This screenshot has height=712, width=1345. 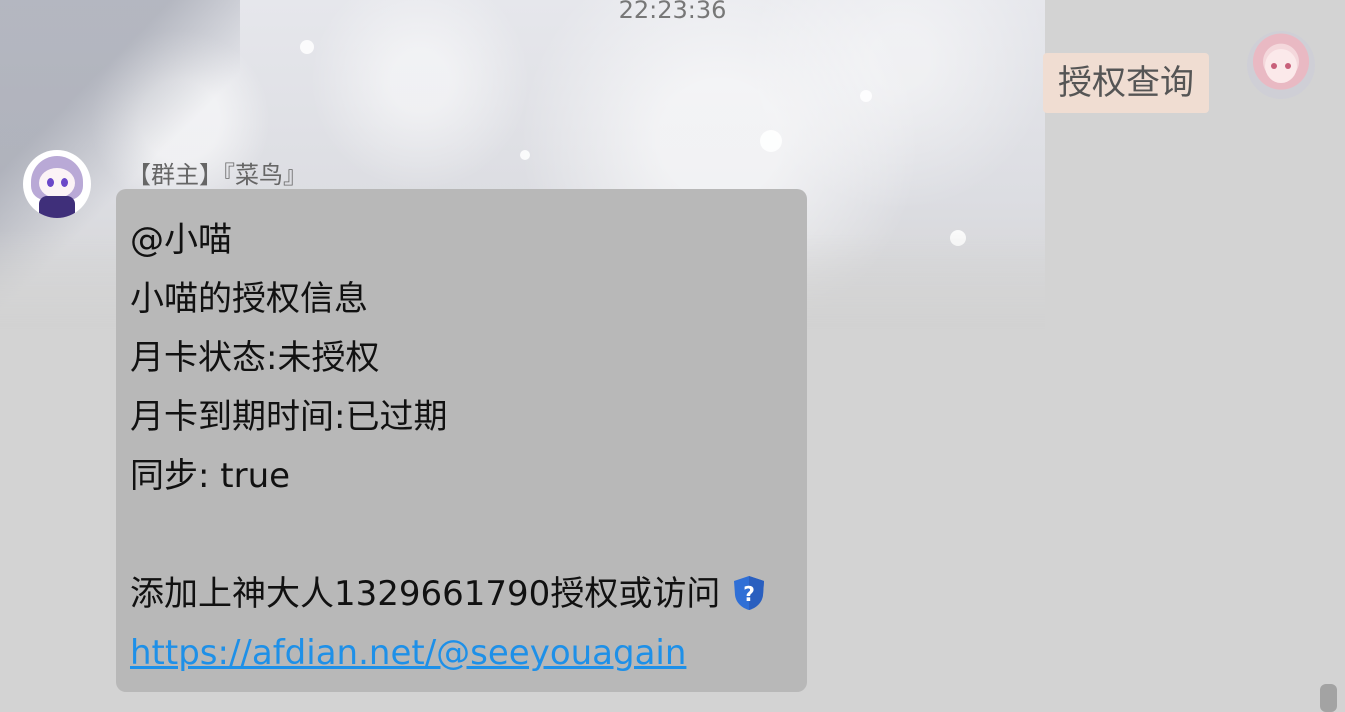 I want to click on question-shield-icon: ?, so click(x=749, y=590).